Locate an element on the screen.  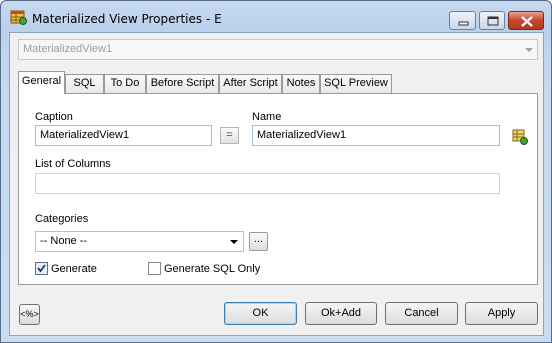
minimize-button is located at coordinates (462, 20).